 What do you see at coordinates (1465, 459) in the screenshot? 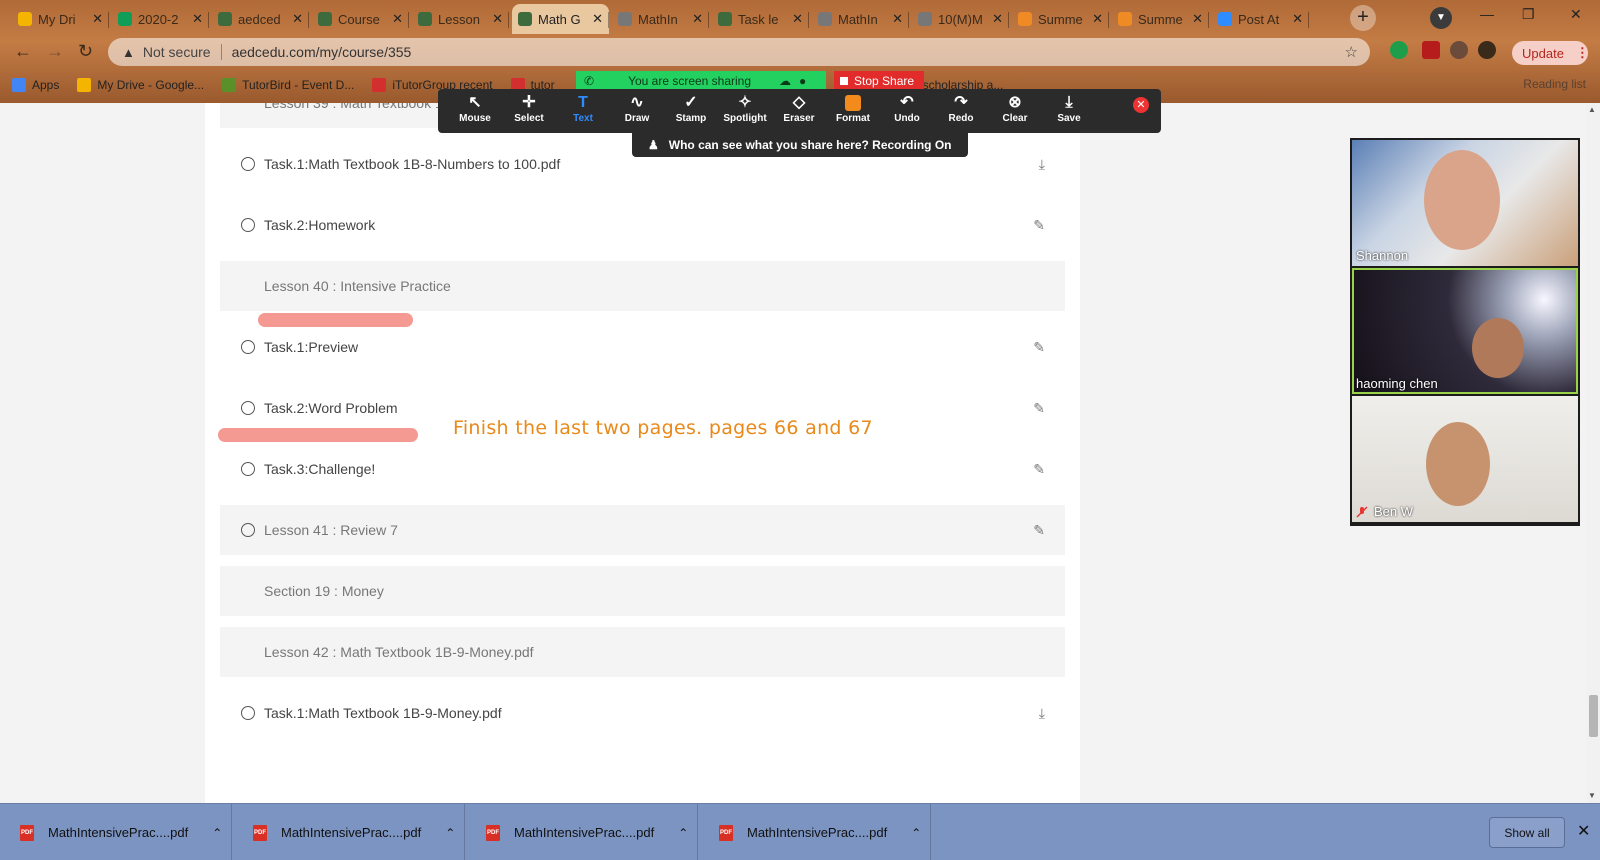
I see `participant-video: Ben W` at bounding box center [1465, 459].